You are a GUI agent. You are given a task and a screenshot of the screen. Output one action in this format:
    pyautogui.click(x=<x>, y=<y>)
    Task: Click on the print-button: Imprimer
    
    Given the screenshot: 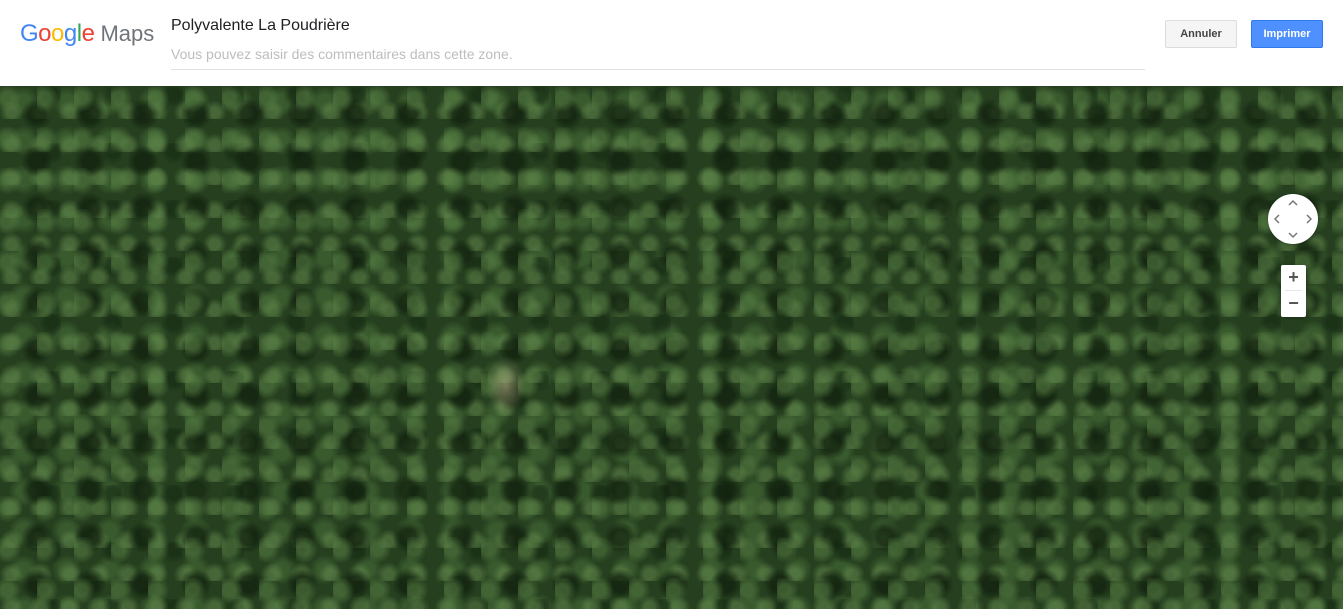 What is the action you would take?
    pyautogui.click(x=1287, y=34)
    